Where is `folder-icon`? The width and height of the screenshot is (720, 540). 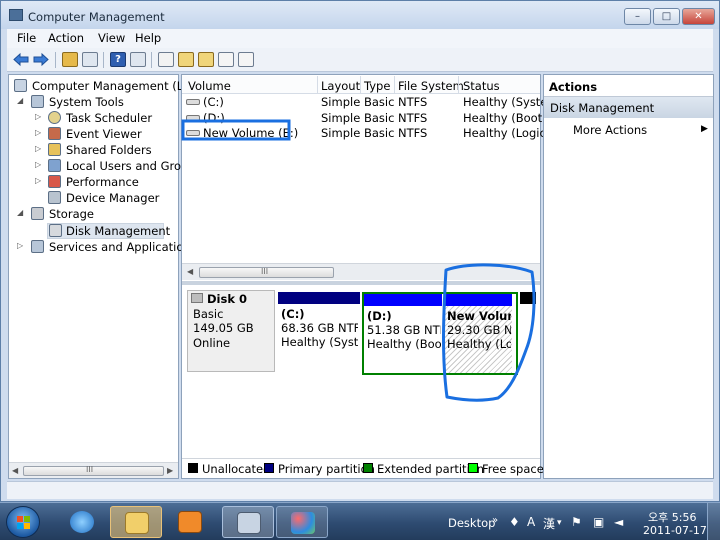
folder-icon is located at coordinates (137, 523).